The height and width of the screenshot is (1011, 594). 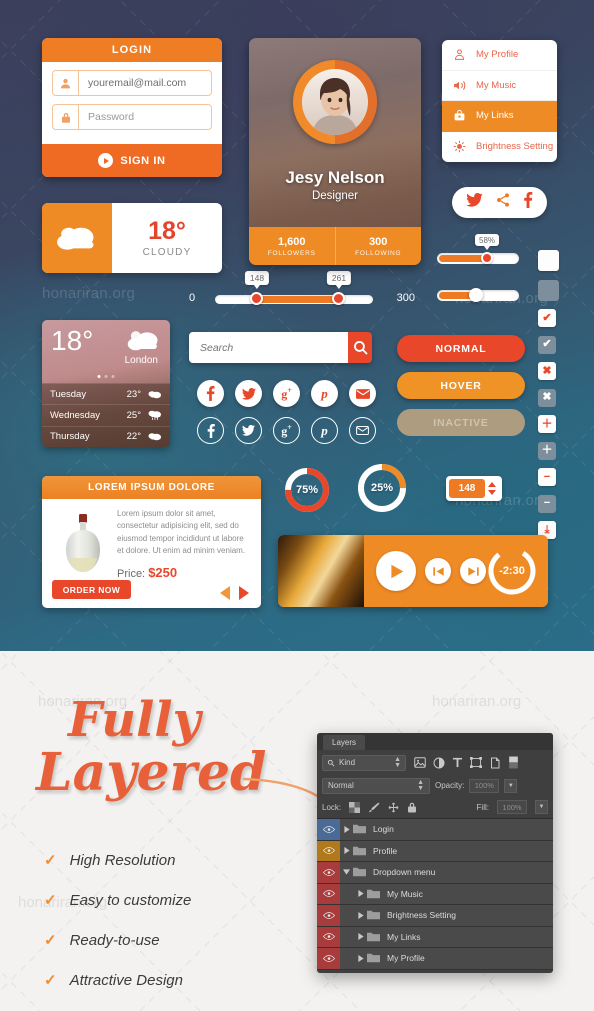 What do you see at coordinates (346, 872) in the screenshot?
I see `collapse-triangle-icon` at bounding box center [346, 872].